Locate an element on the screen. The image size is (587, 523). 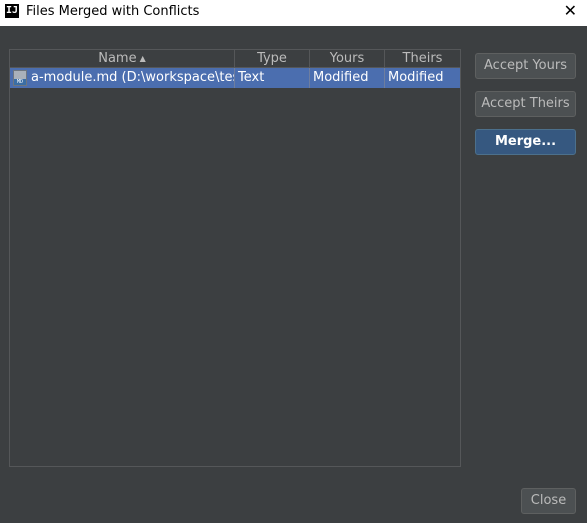
column-header-yours: Yours is located at coordinates (347, 58).